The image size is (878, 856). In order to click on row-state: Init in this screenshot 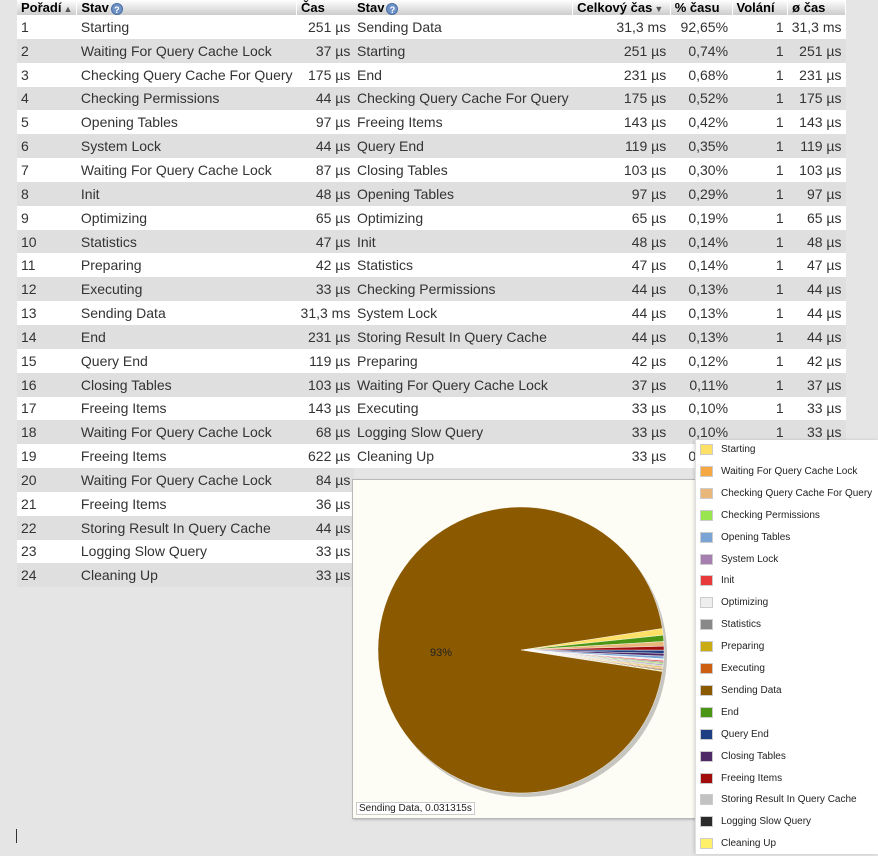, I will do `click(186, 193)`.